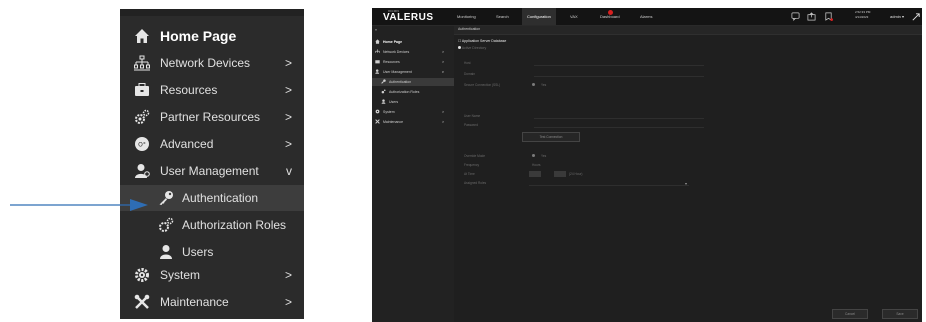 This screenshot has height=322, width=926. I want to click on zoom-item-label: Resources, so click(189, 90).